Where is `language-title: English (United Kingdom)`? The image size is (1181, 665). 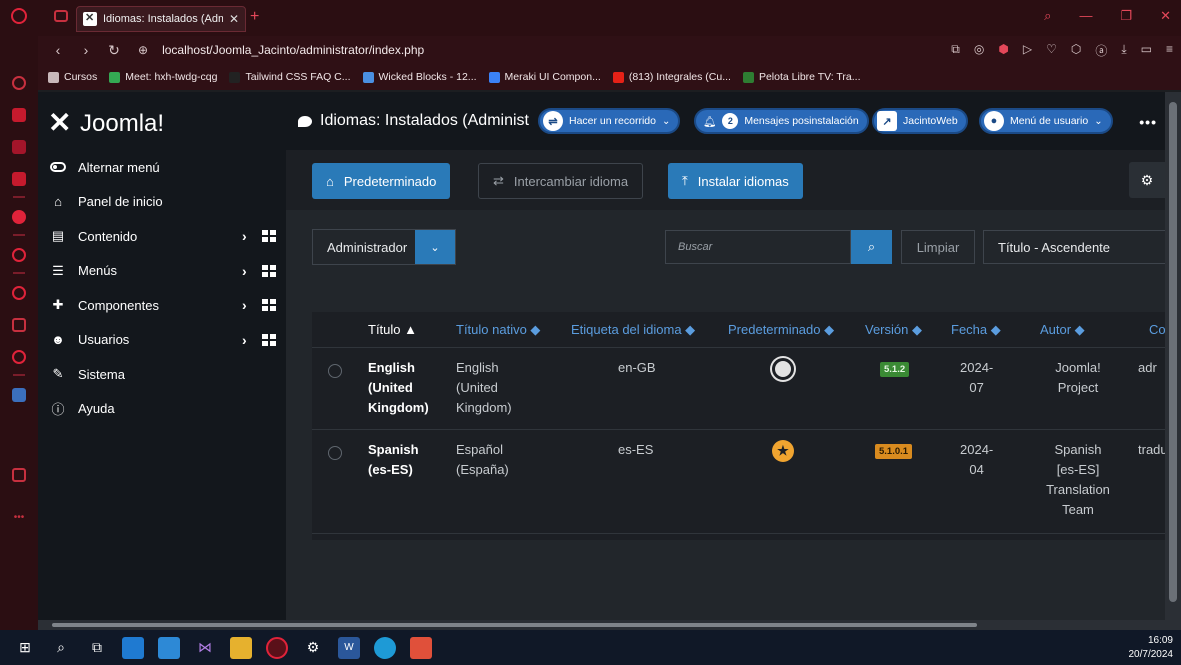
language-title: English (United Kingdom) is located at coordinates (398, 388).